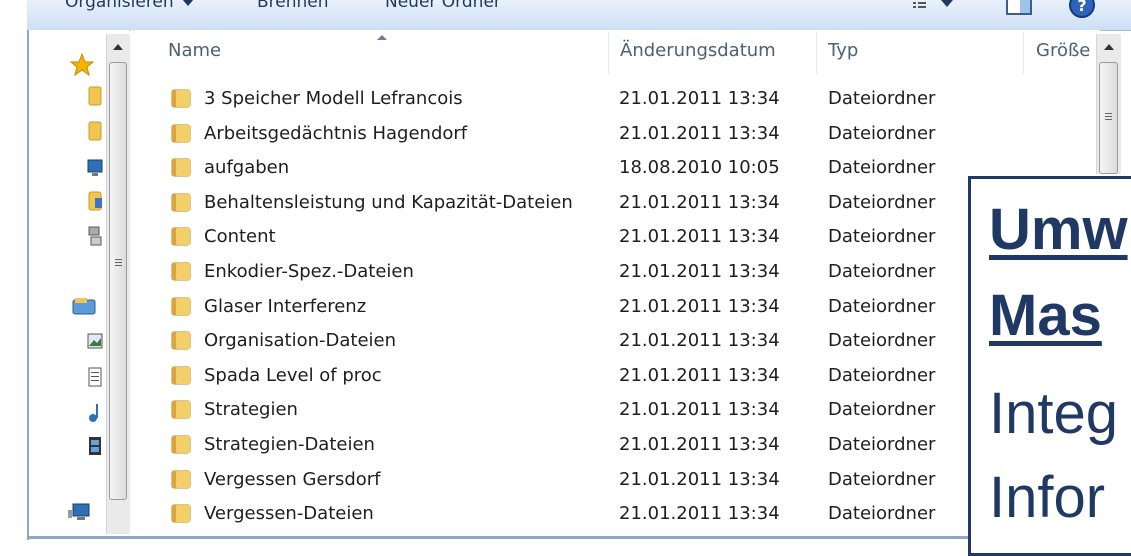 Image resolution: width=1131 pixels, height=556 pixels. What do you see at coordinates (610, 410) in the screenshot?
I see `table-row: Strategien 21.01.2011 13:34 Dateiordner` at bounding box center [610, 410].